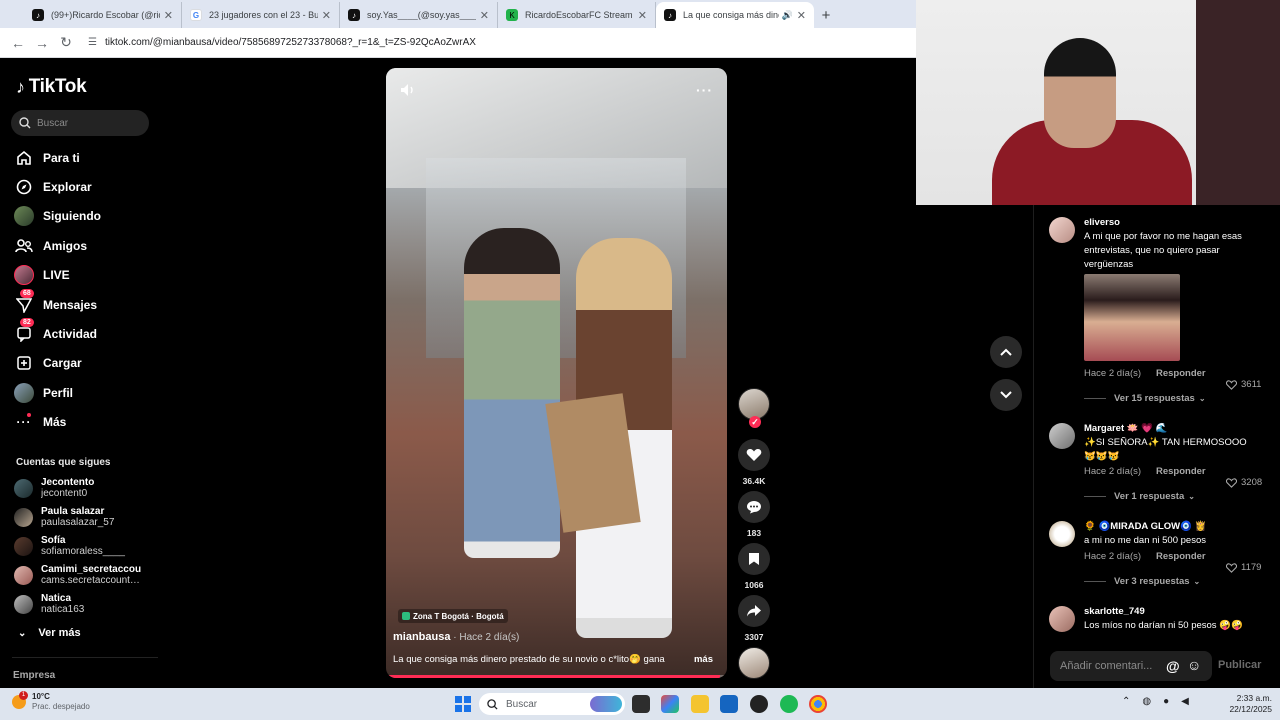 This screenshot has width=1280, height=720. Describe the element at coordinates (641, 704) in the screenshot. I see `task-view-icon` at that location.